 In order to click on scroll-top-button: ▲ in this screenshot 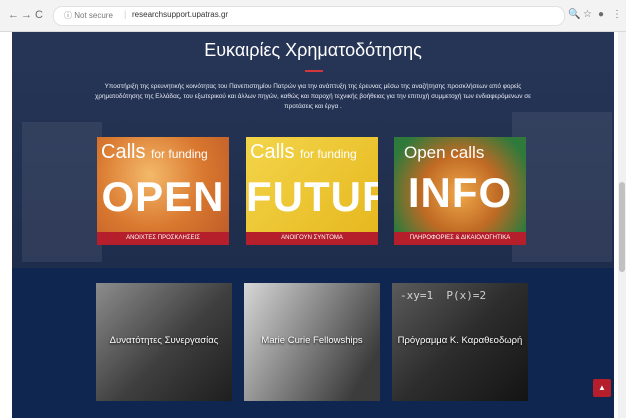, I will do `click(602, 388)`.